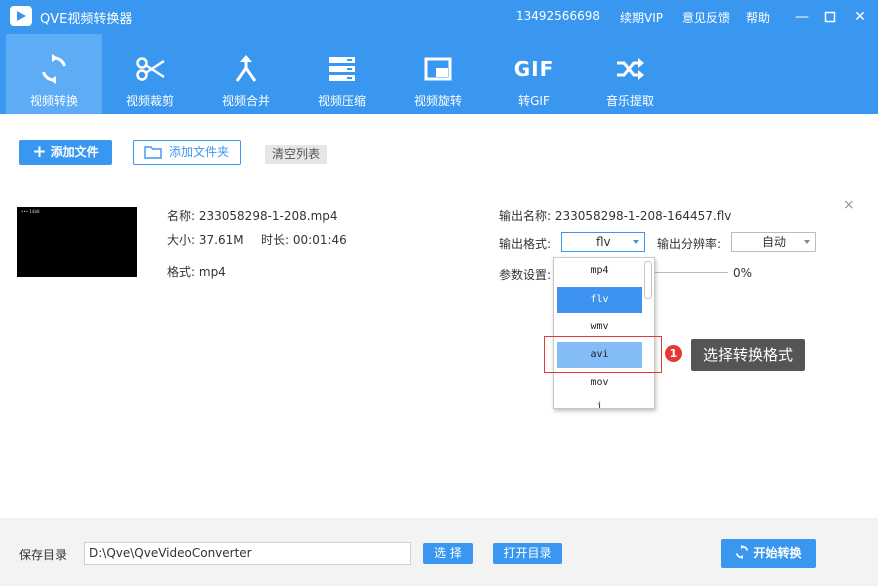 The width and height of the screenshot is (878, 586). Describe the element at coordinates (275, 240) in the screenshot. I see `file-duration-label: 时长:` at that location.